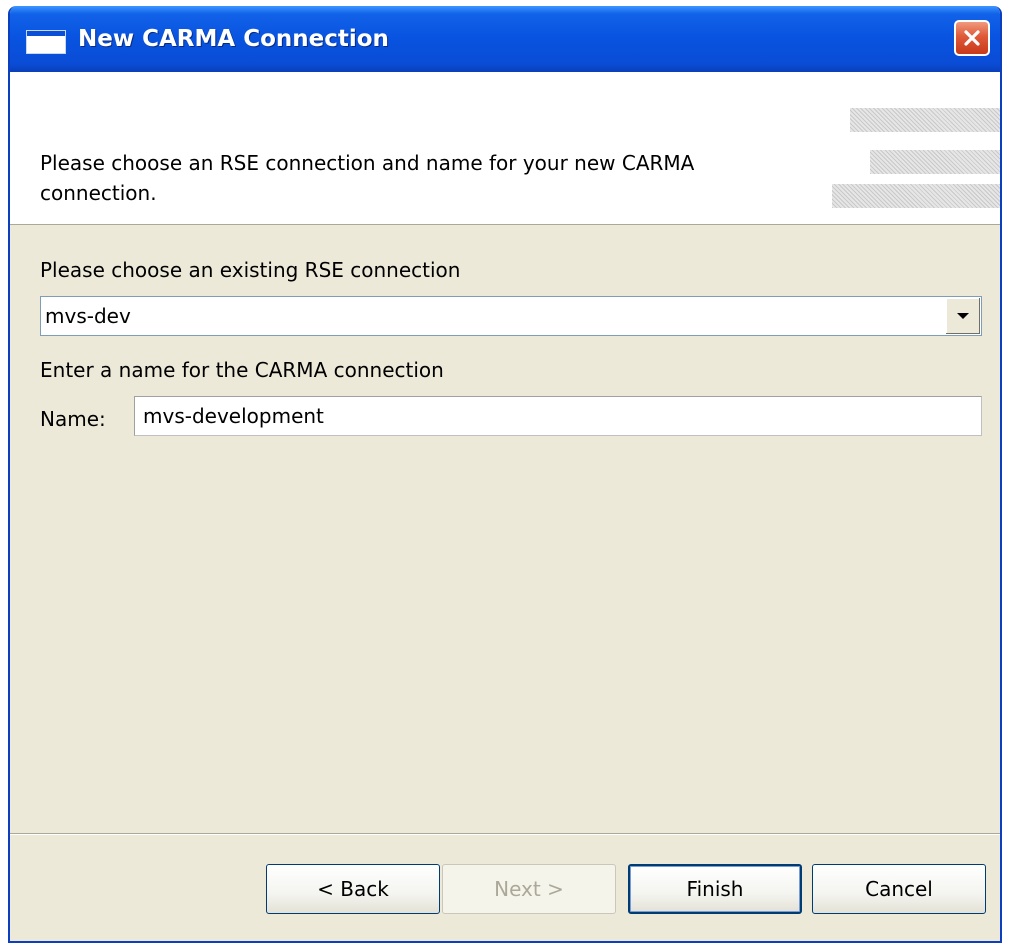  Describe the element at coordinates (73, 419) in the screenshot. I see `name-label: Name:` at that location.